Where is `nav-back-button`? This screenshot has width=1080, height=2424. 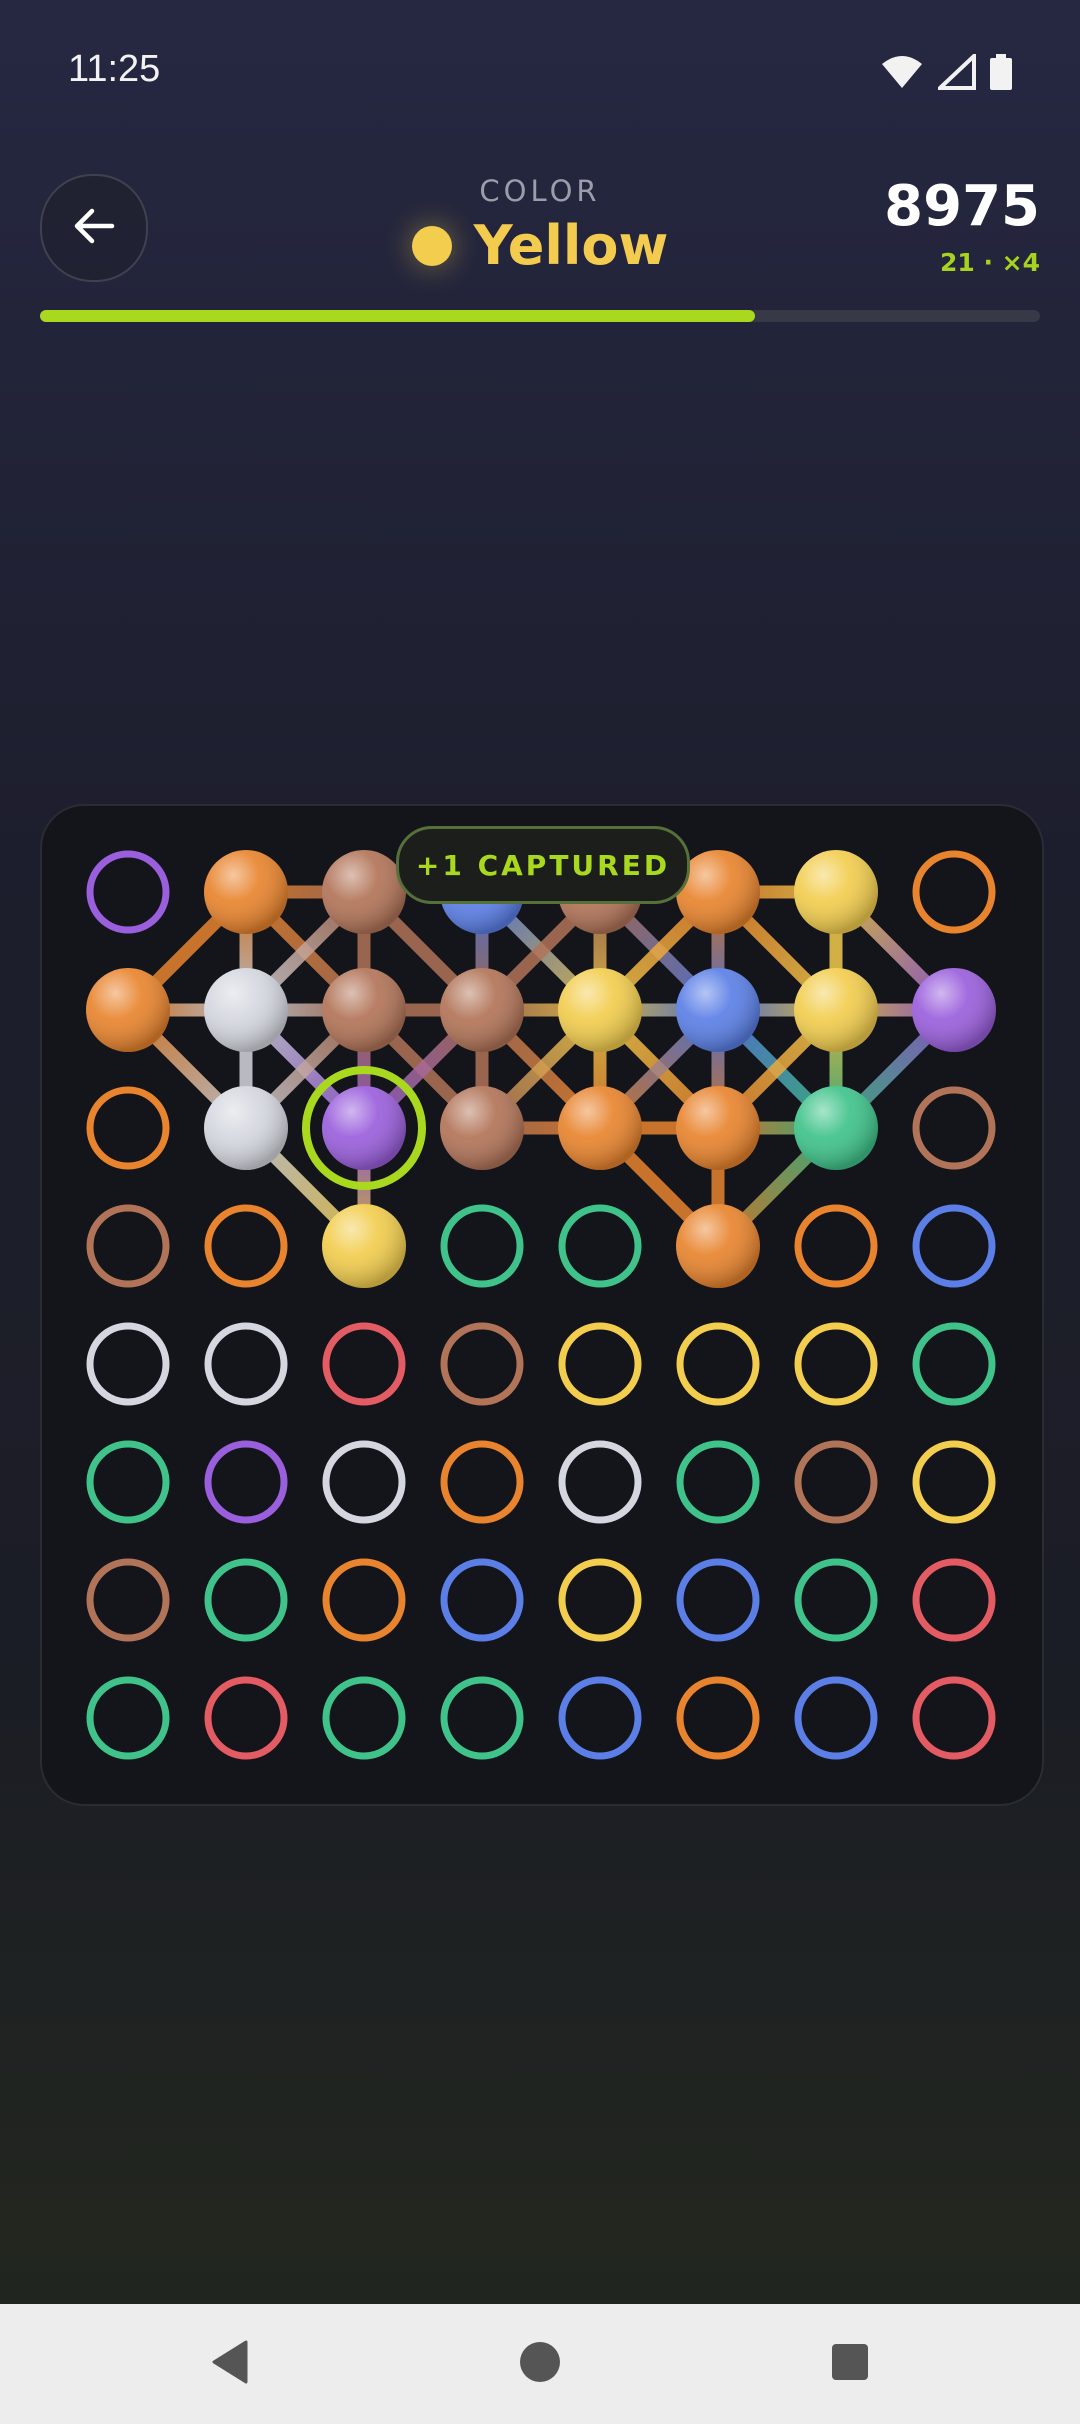
nav-back-button is located at coordinates (230, 2364).